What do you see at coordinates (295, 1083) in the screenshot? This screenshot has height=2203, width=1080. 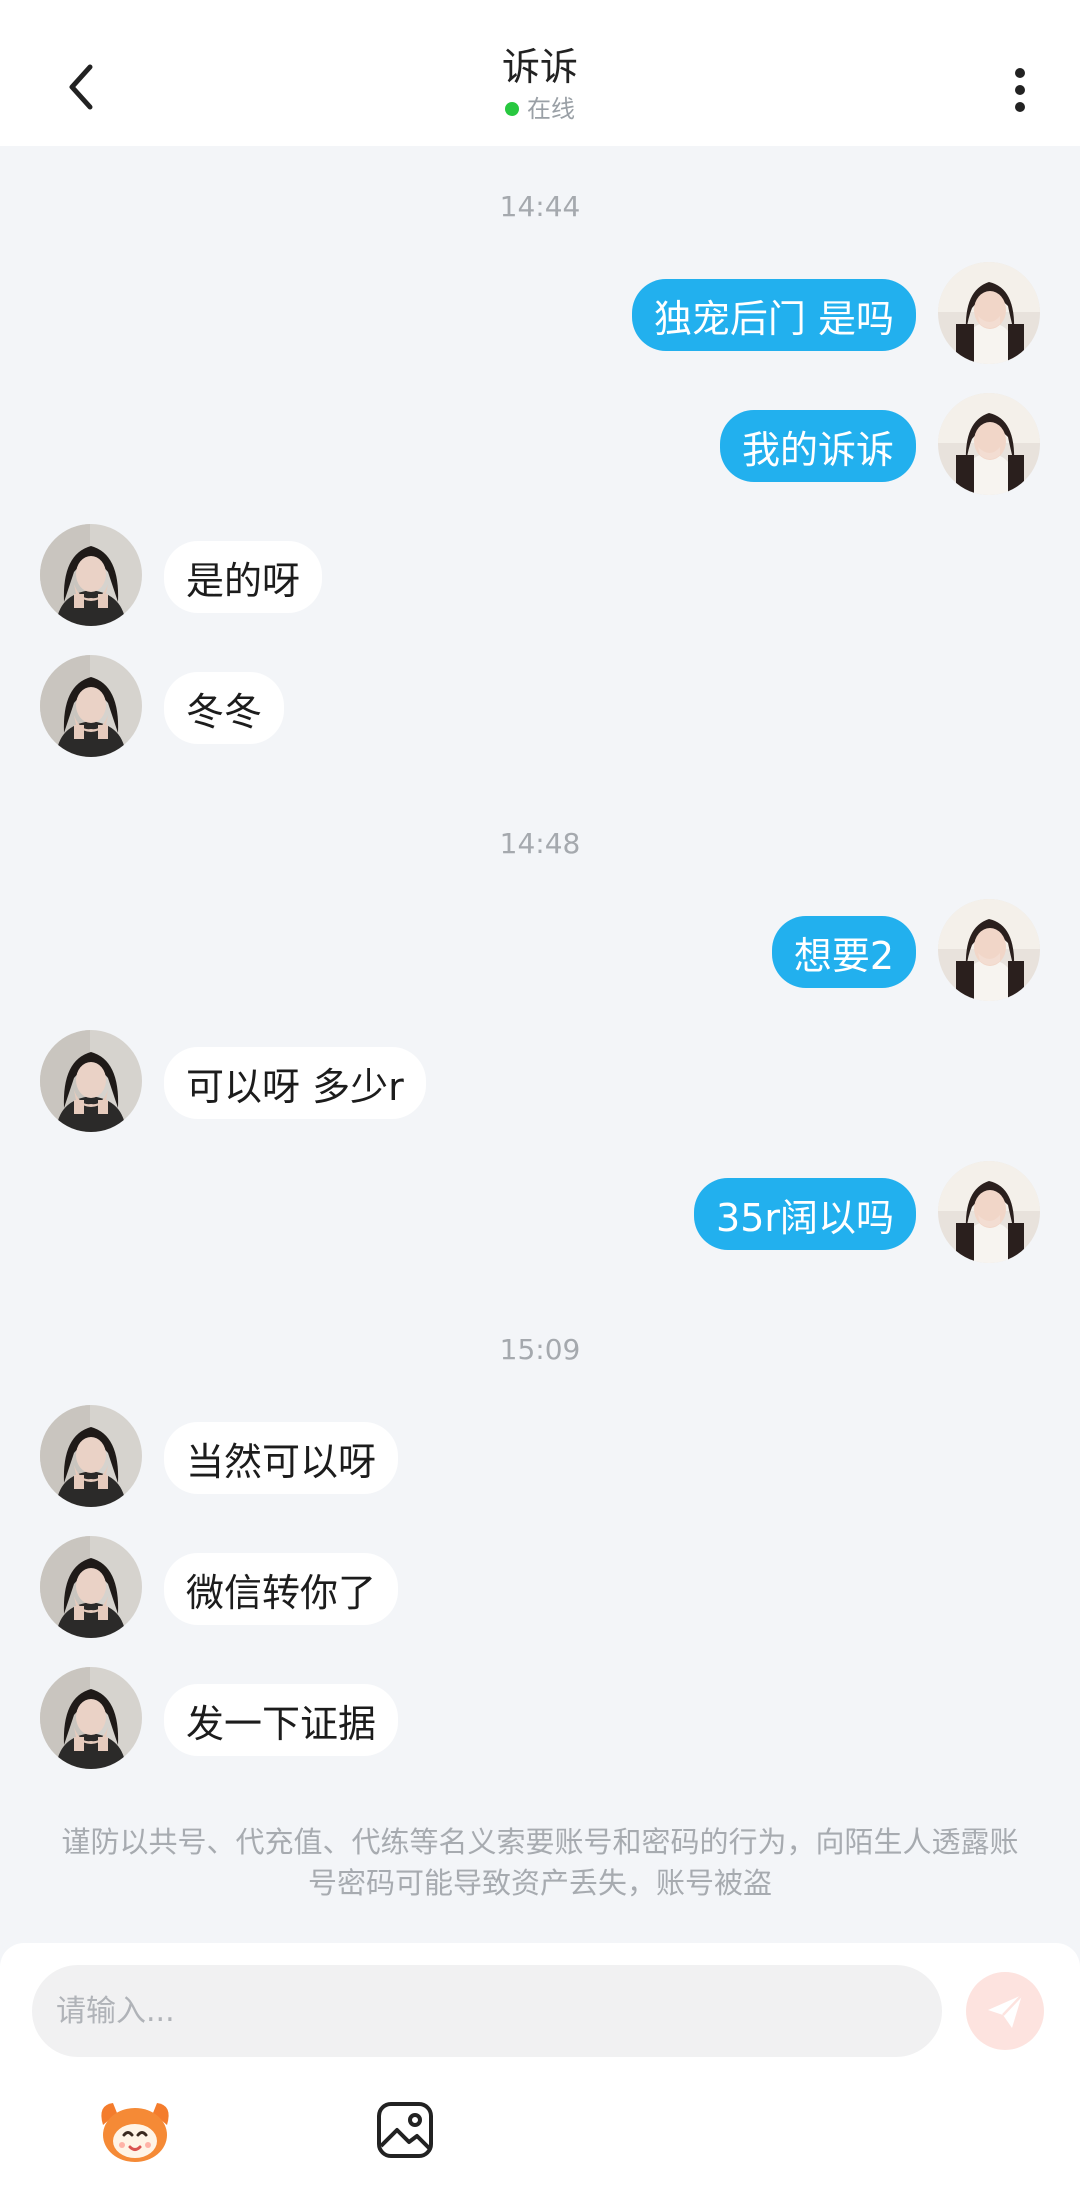 I see `message-bubble: 可以呀 多少r` at bounding box center [295, 1083].